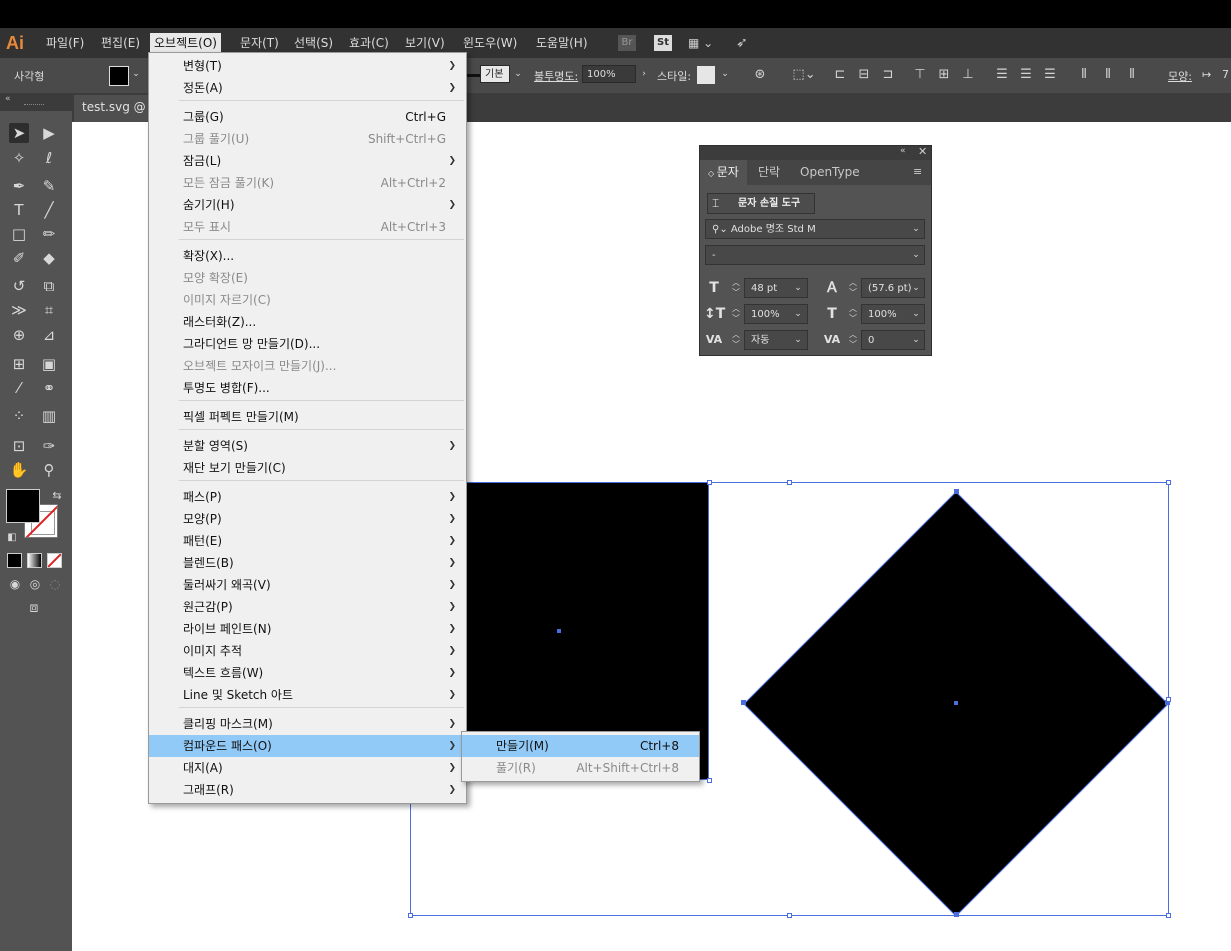 This screenshot has height=951, width=1231. What do you see at coordinates (1050, 75) in the screenshot?
I see `distribute-bottom-icon: ☰` at bounding box center [1050, 75].